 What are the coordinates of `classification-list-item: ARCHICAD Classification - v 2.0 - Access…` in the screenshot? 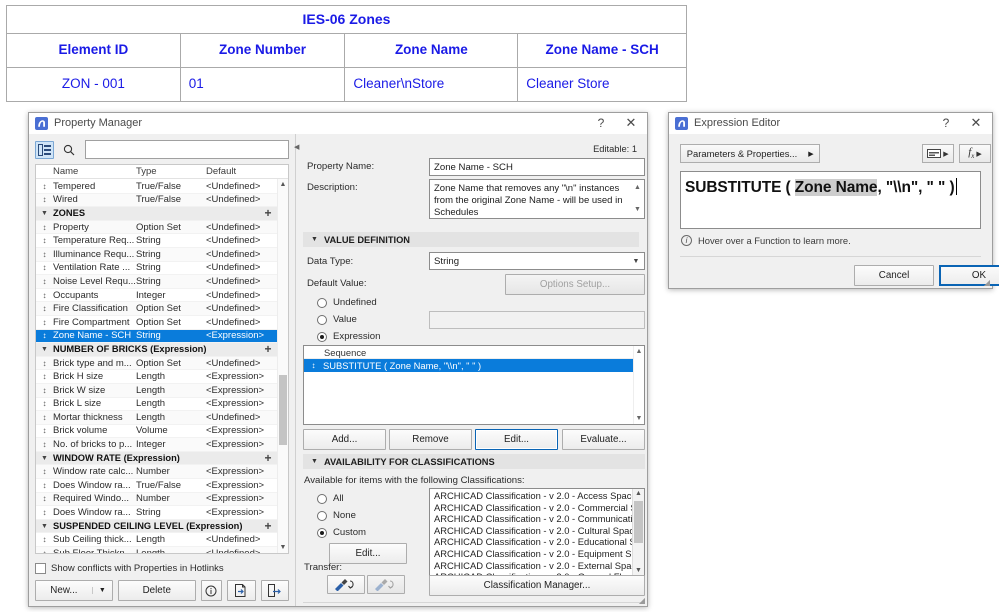 It's located at (537, 496).